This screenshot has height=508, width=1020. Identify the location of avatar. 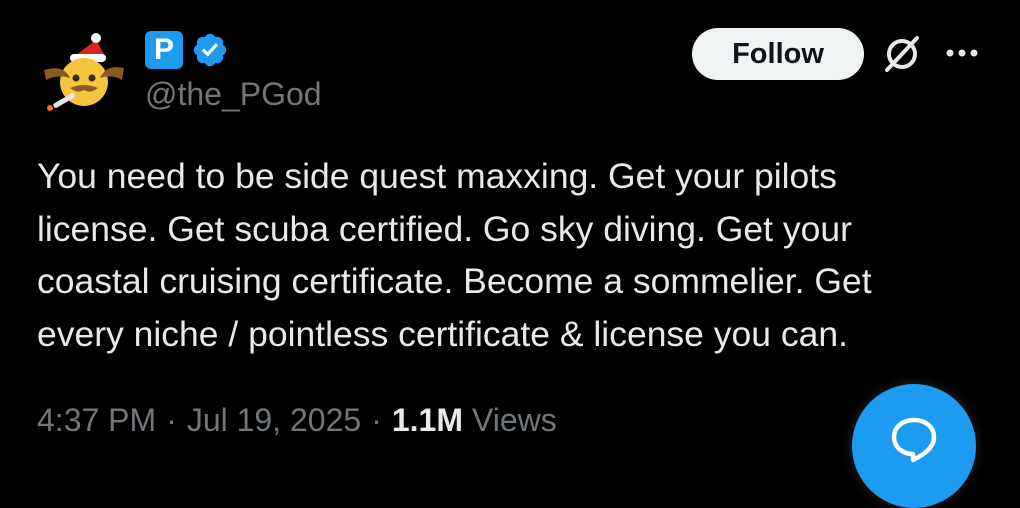
(82, 72).